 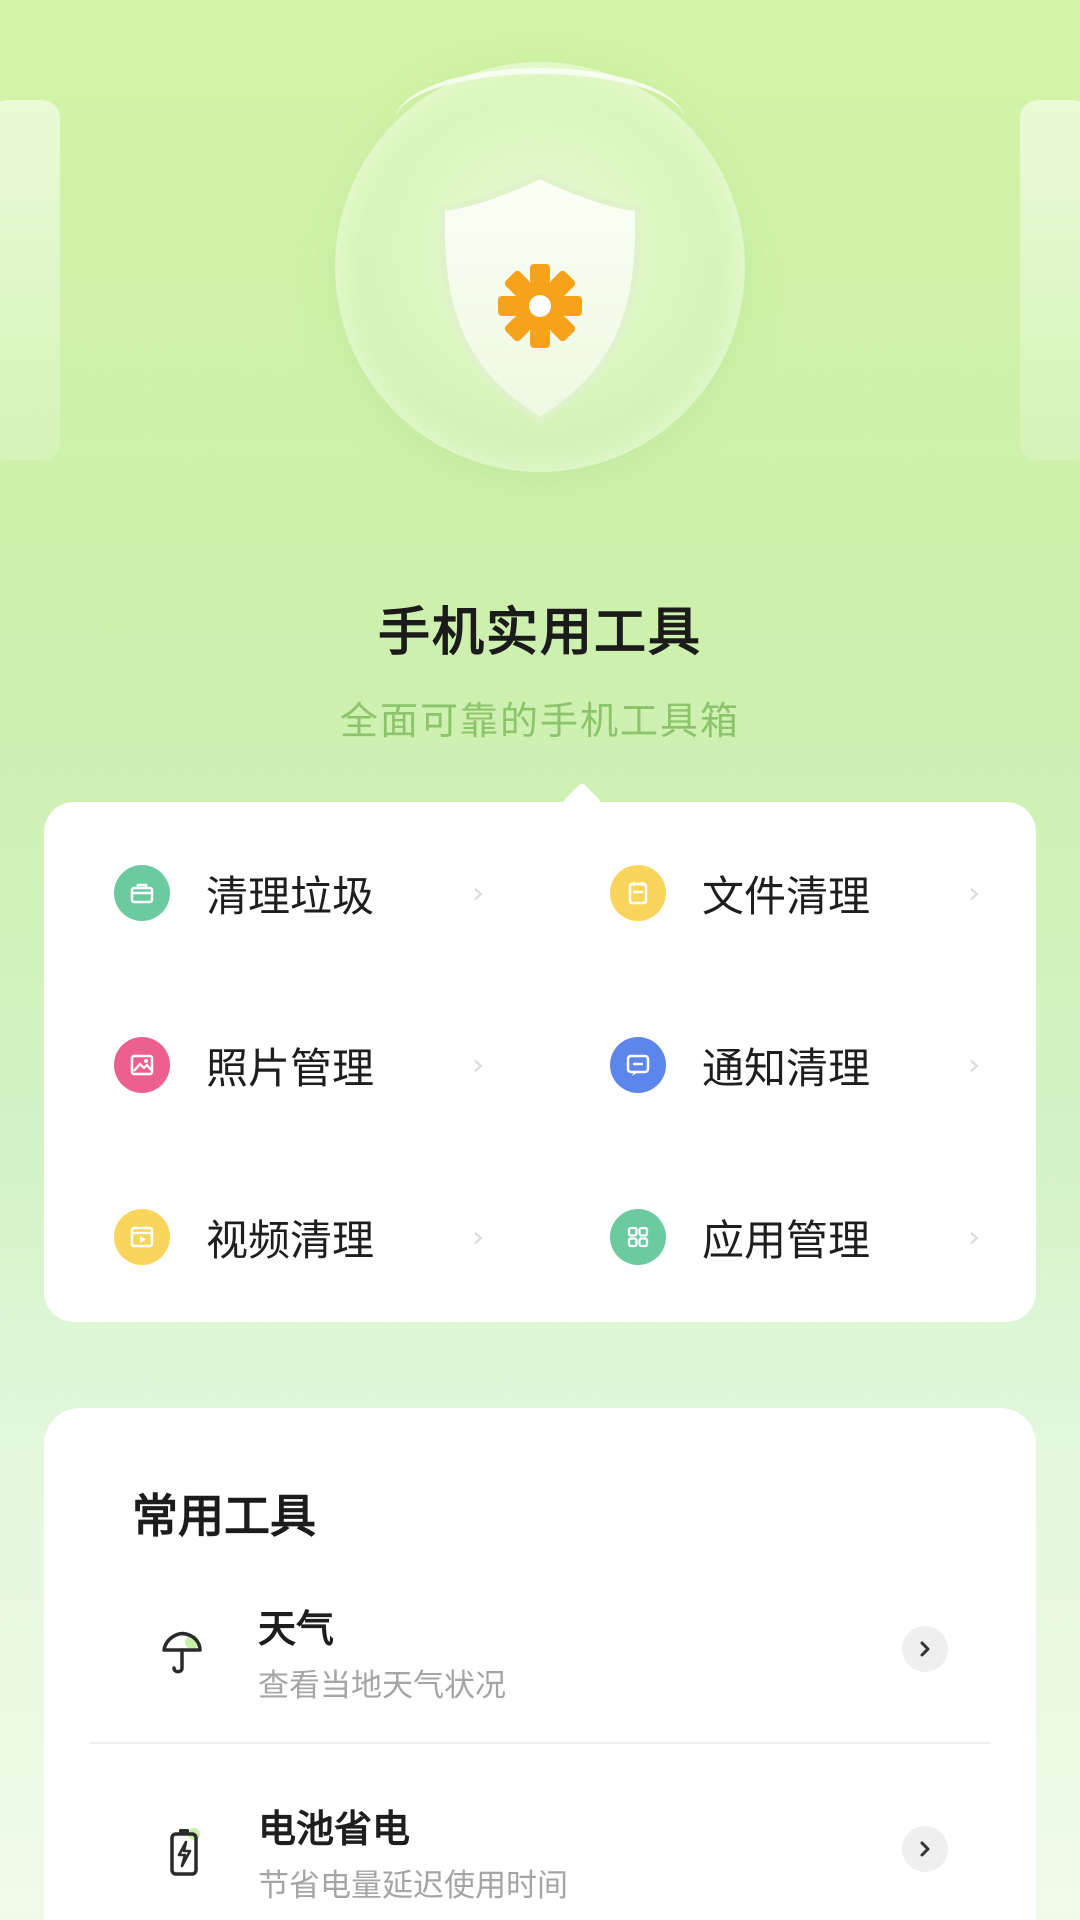 What do you see at coordinates (540, 1846) in the screenshot?
I see `tool-item-battery-saver: 电池省电 节省电量延迟使用时间` at bounding box center [540, 1846].